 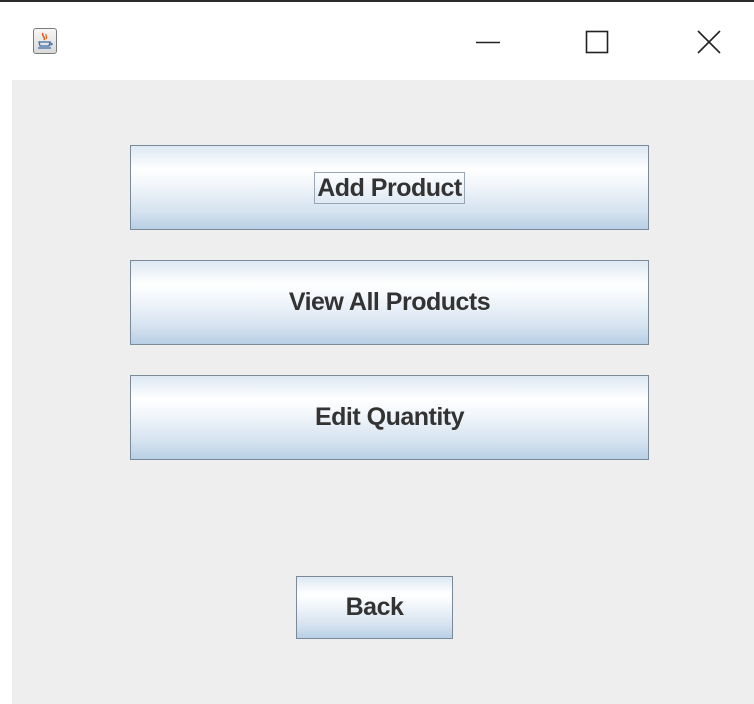 I want to click on title-bar, so click(x=377, y=41).